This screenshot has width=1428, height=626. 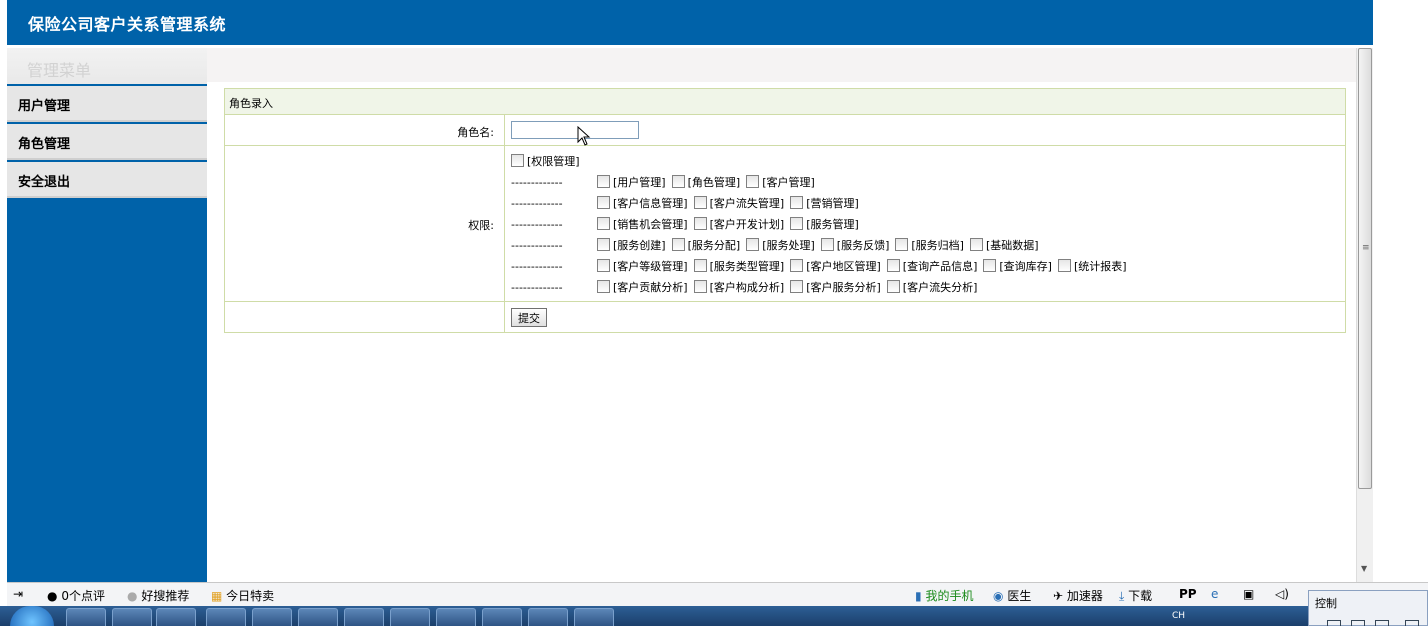 I want to click on recommend-link: ● 好搜推荐, so click(x=158, y=595).